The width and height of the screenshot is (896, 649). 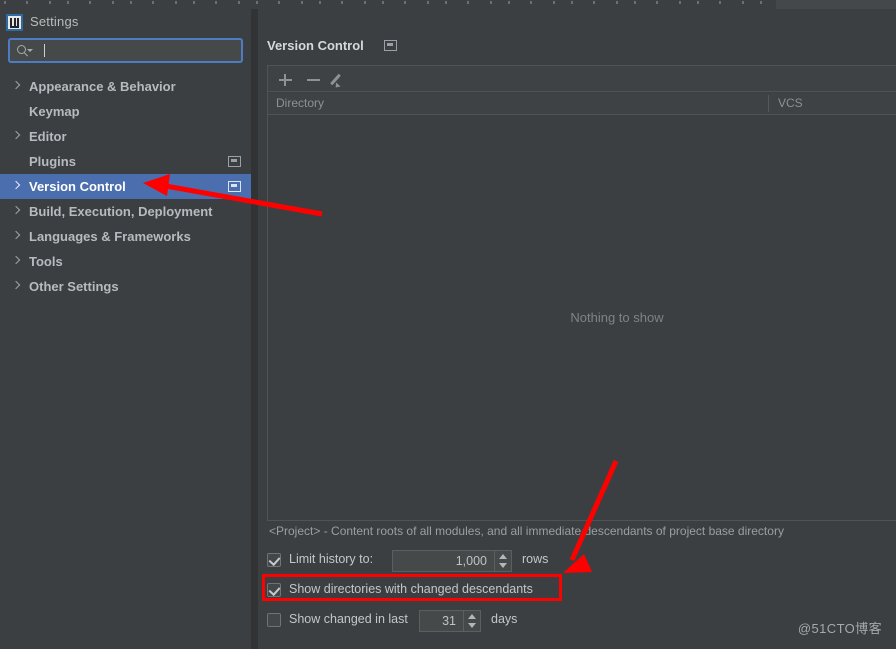 I want to click on sidebar-item-label: Other Settings, so click(x=74, y=286).